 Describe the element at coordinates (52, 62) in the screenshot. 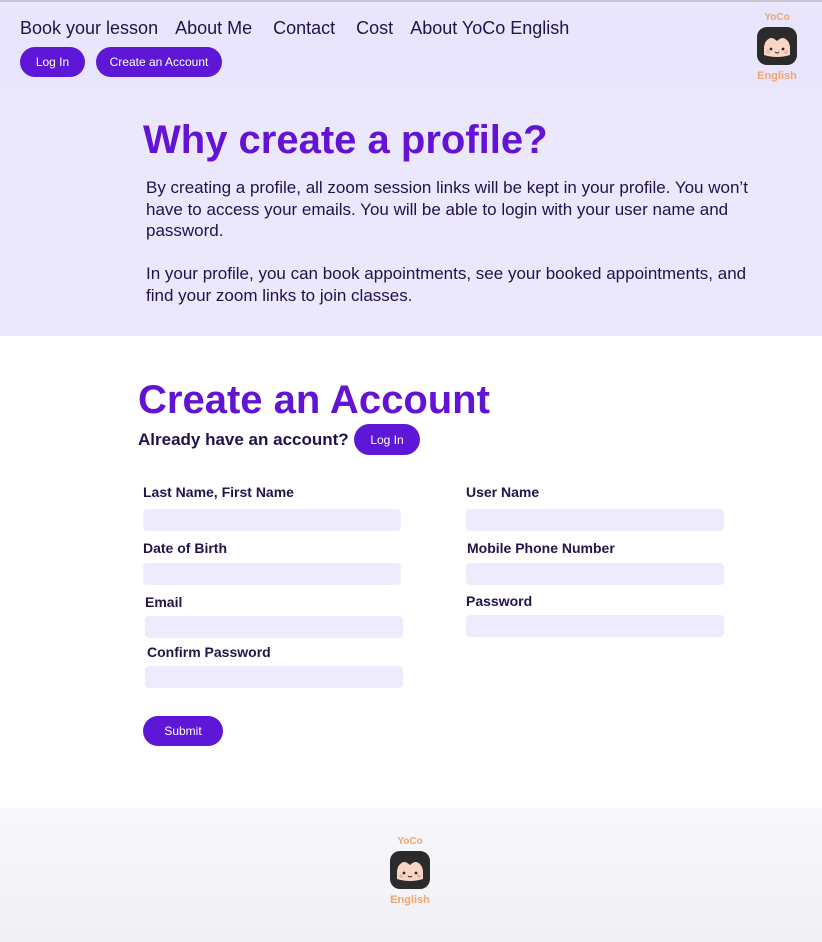

I see `header-login-button: Log In` at that location.